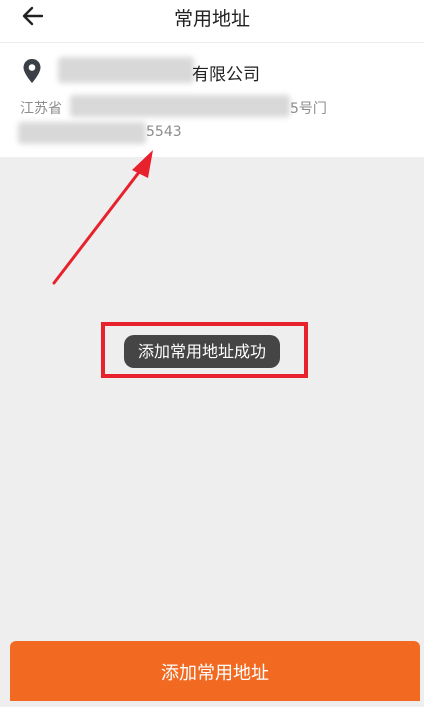 The height and width of the screenshot is (707, 424). Describe the element at coordinates (211, 19) in the screenshot. I see `page-title: 常用地址` at that location.